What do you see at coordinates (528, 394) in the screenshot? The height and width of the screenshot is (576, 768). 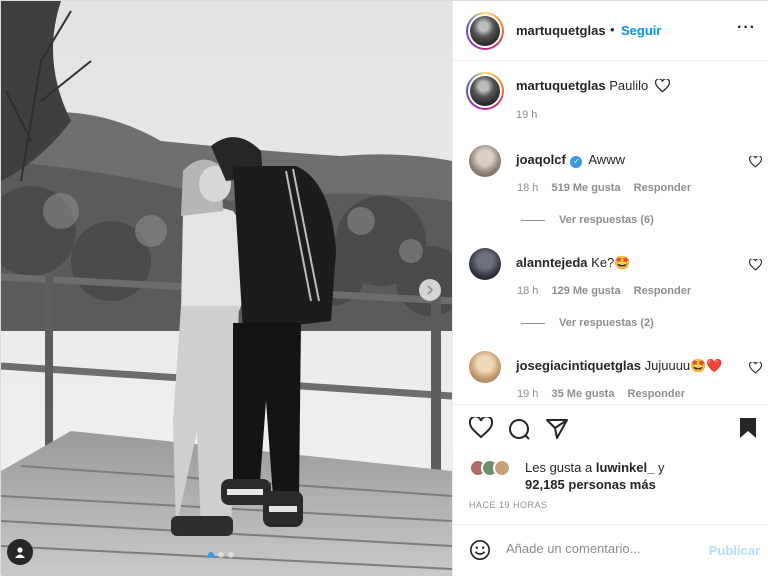 I see `comment-time: 19 h` at bounding box center [528, 394].